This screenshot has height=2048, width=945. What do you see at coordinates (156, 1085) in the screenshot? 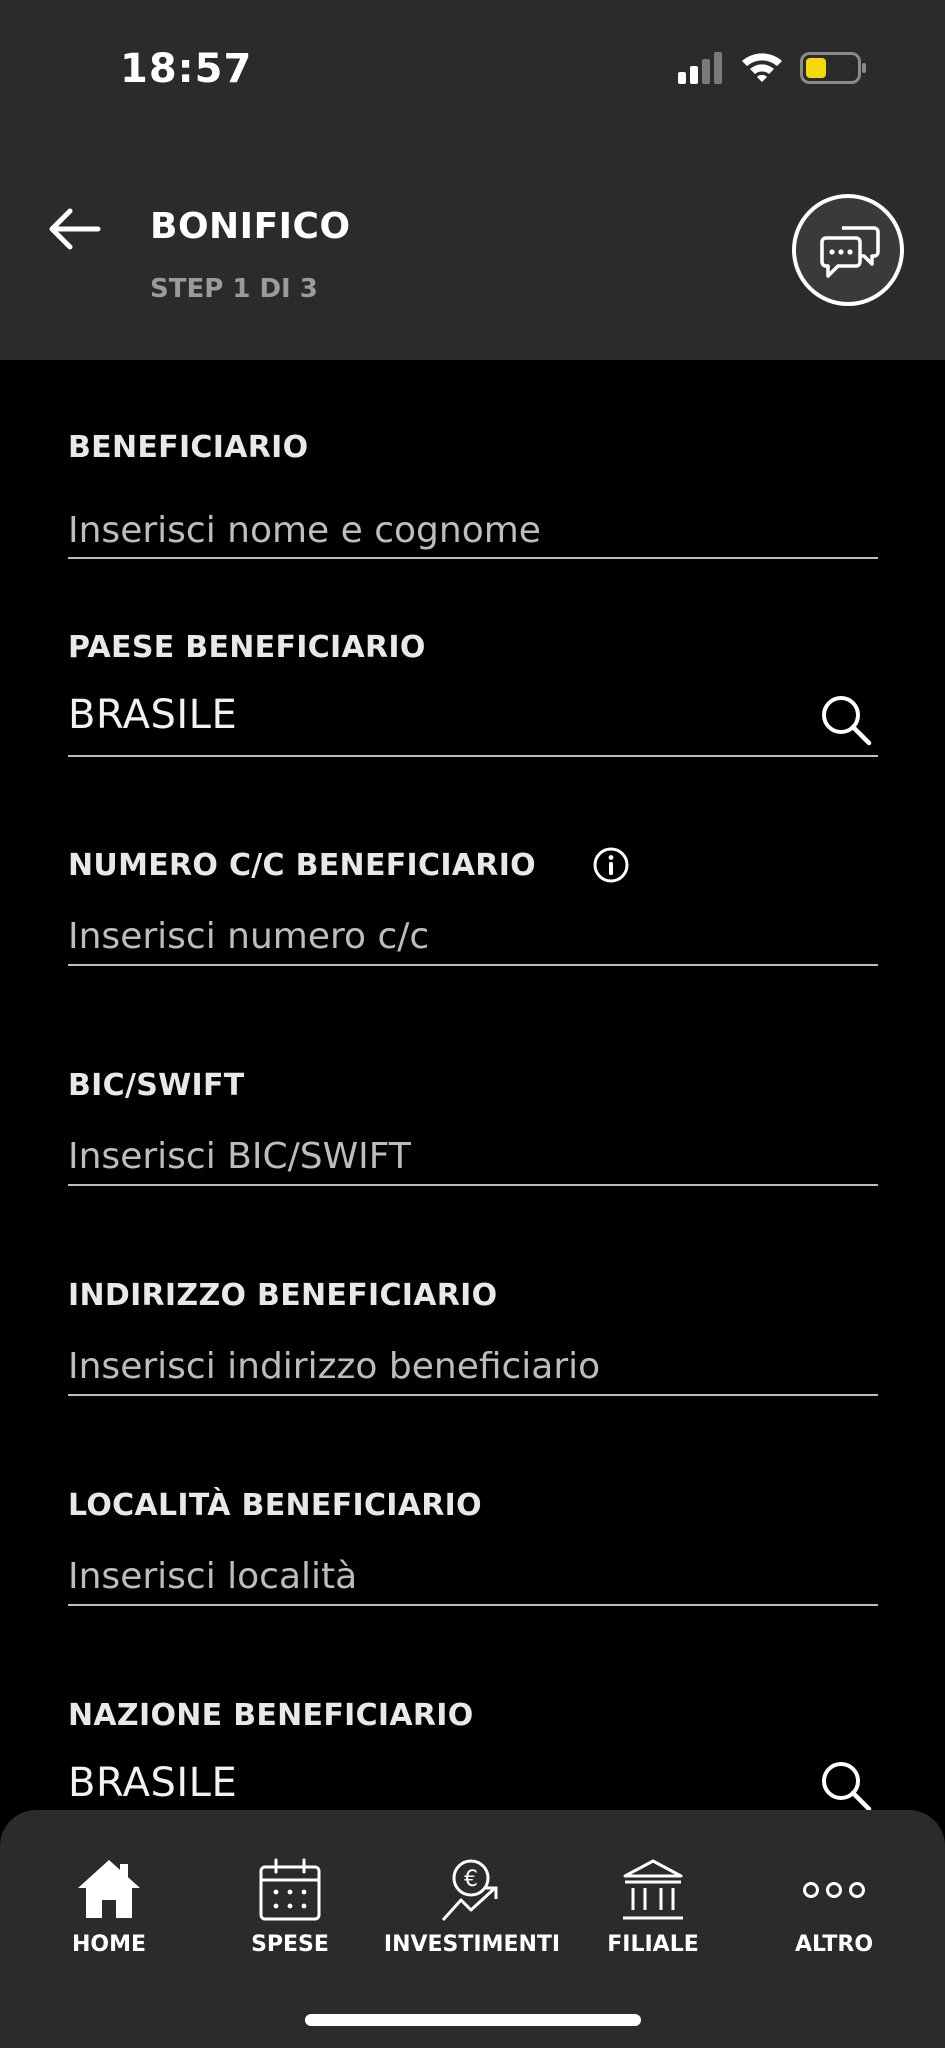
I see `bic-label: BIC/SWIFT` at bounding box center [156, 1085].